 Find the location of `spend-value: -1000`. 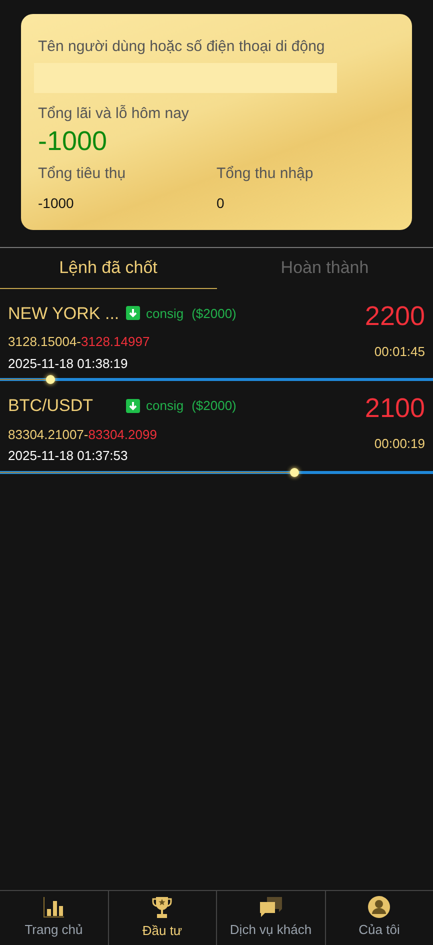

spend-value: -1000 is located at coordinates (56, 203).